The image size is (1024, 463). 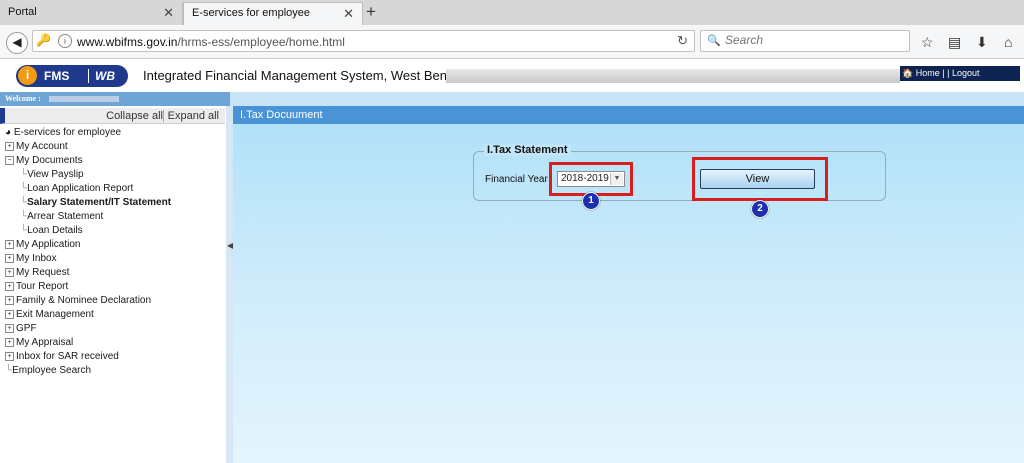 I want to click on sidebar-item-employee-search: └Employee Search, so click(x=48, y=370).